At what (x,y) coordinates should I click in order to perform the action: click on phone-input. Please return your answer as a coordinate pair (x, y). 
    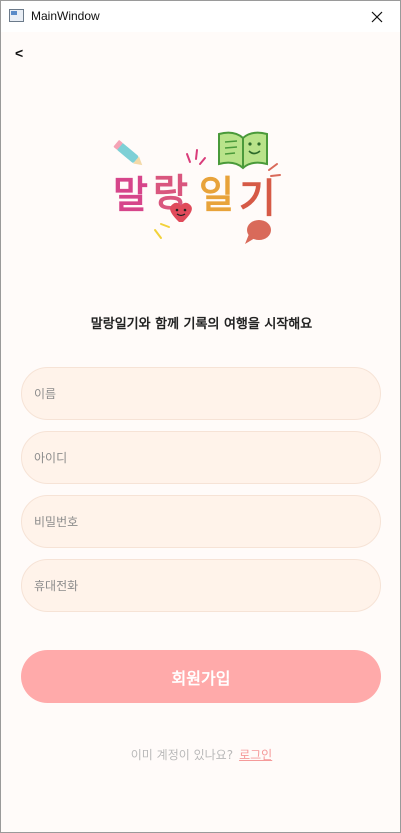
    Looking at the image, I should click on (207, 585).